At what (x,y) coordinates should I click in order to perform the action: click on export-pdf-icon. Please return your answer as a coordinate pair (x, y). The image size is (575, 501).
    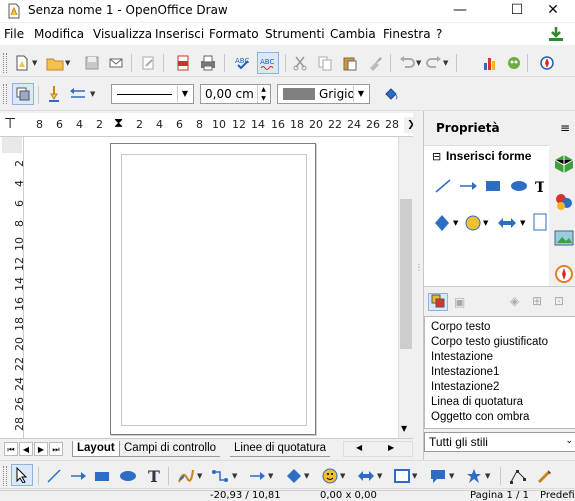
    Looking at the image, I should click on (183, 63).